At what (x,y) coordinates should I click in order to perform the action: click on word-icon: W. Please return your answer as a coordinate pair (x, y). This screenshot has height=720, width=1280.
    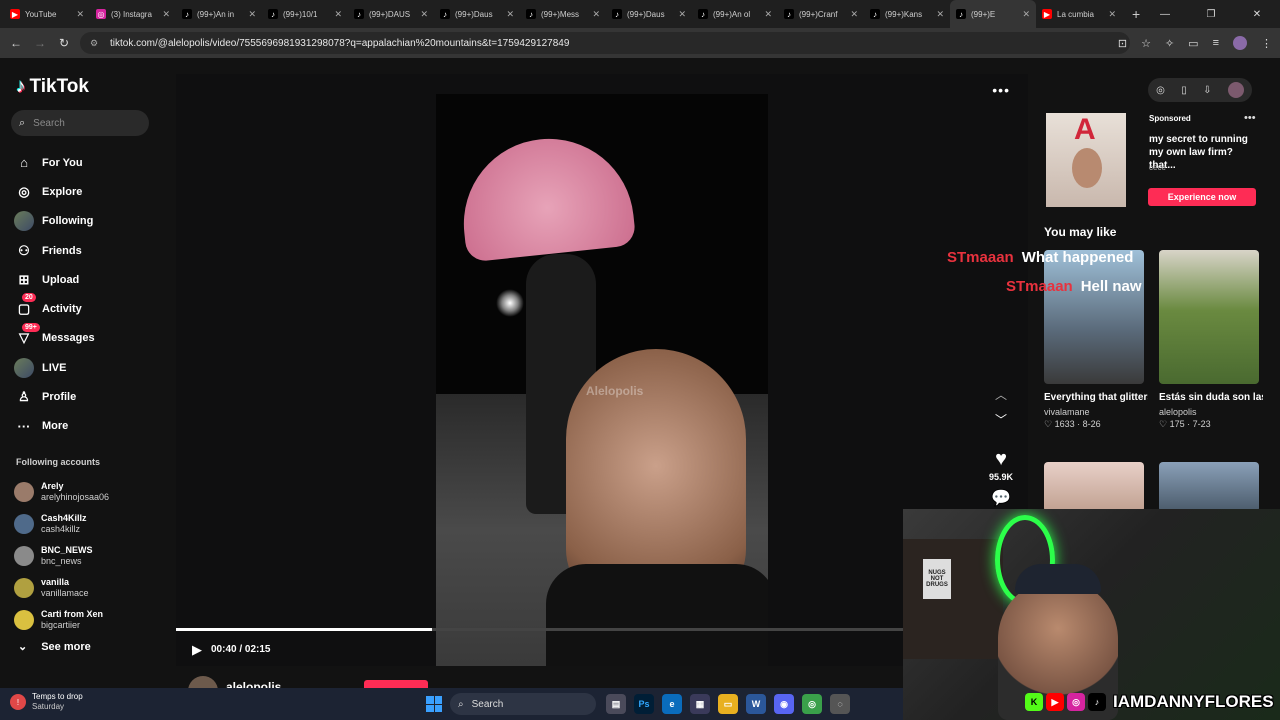
    Looking at the image, I should click on (756, 704).